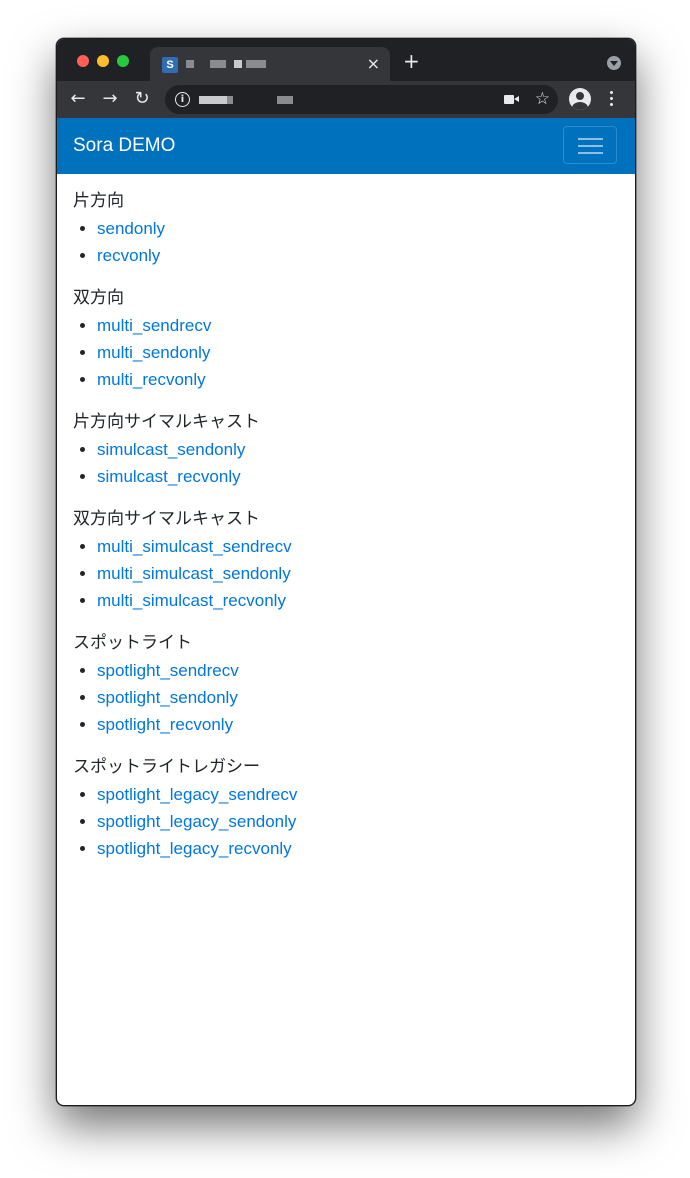 The image size is (690, 1178). What do you see at coordinates (191, 600) in the screenshot?
I see `link-multi-simulcast-recvonly: multi_simulcast_recvonly` at bounding box center [191, 600].